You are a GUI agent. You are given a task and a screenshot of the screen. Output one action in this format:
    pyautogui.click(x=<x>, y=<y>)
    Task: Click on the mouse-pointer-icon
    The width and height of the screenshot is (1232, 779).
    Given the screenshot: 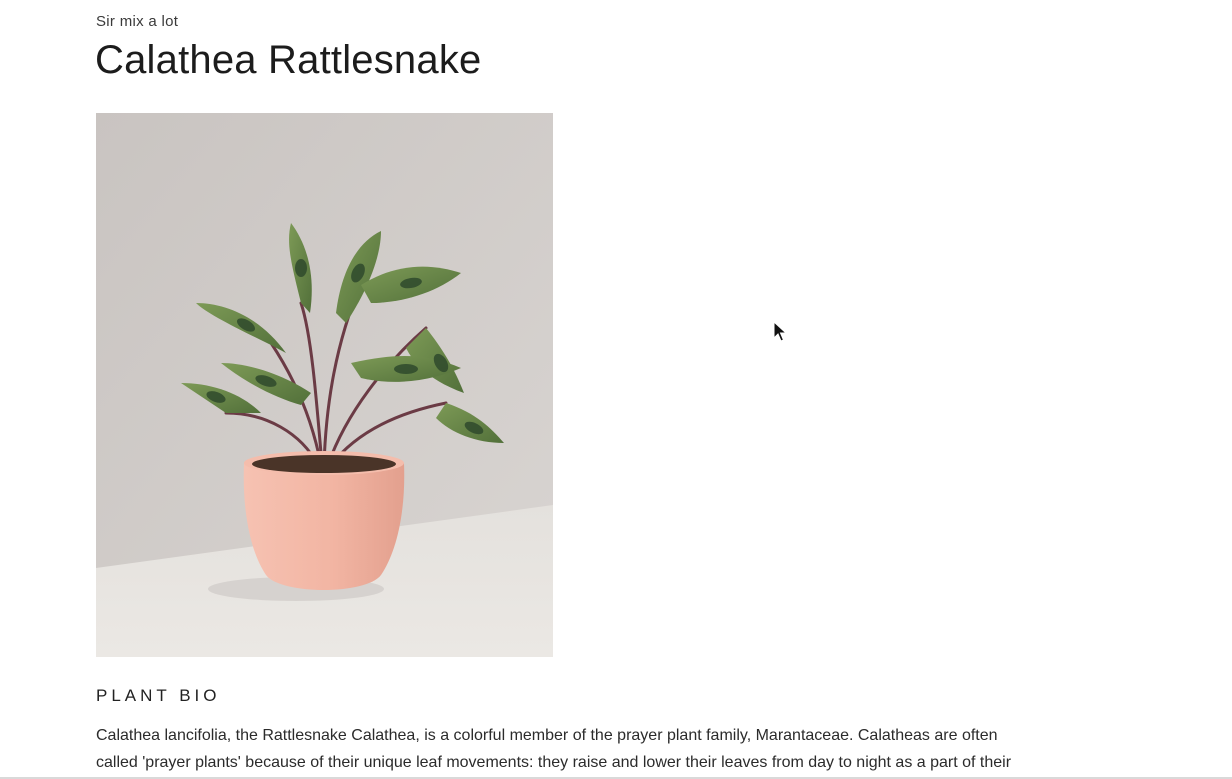 What is the action you would take?
    pyautogui.click(x=780, y=331)
    